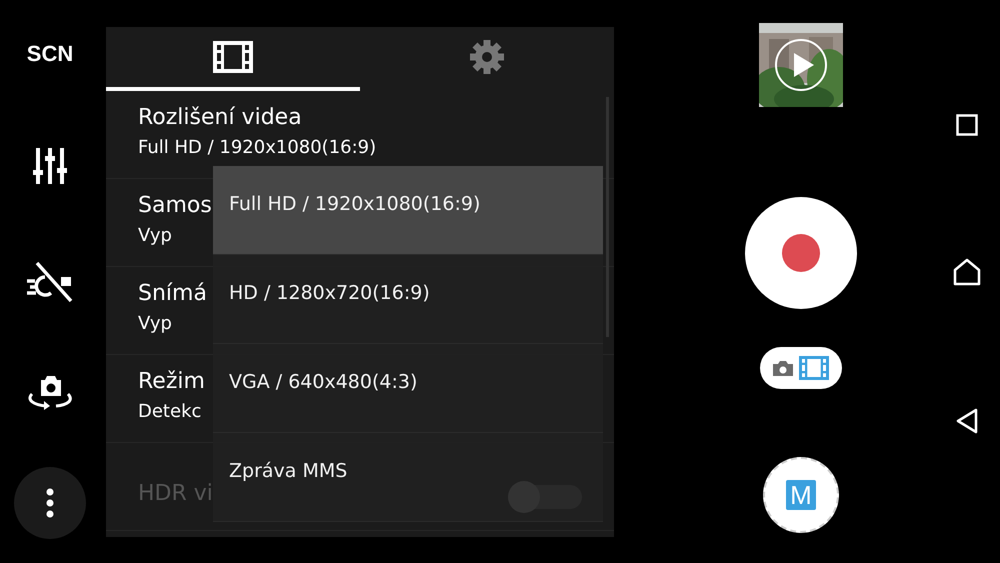 This screenshot has height=563, width=1000. I want to click on setting-title: Režim, so click(171, 381).